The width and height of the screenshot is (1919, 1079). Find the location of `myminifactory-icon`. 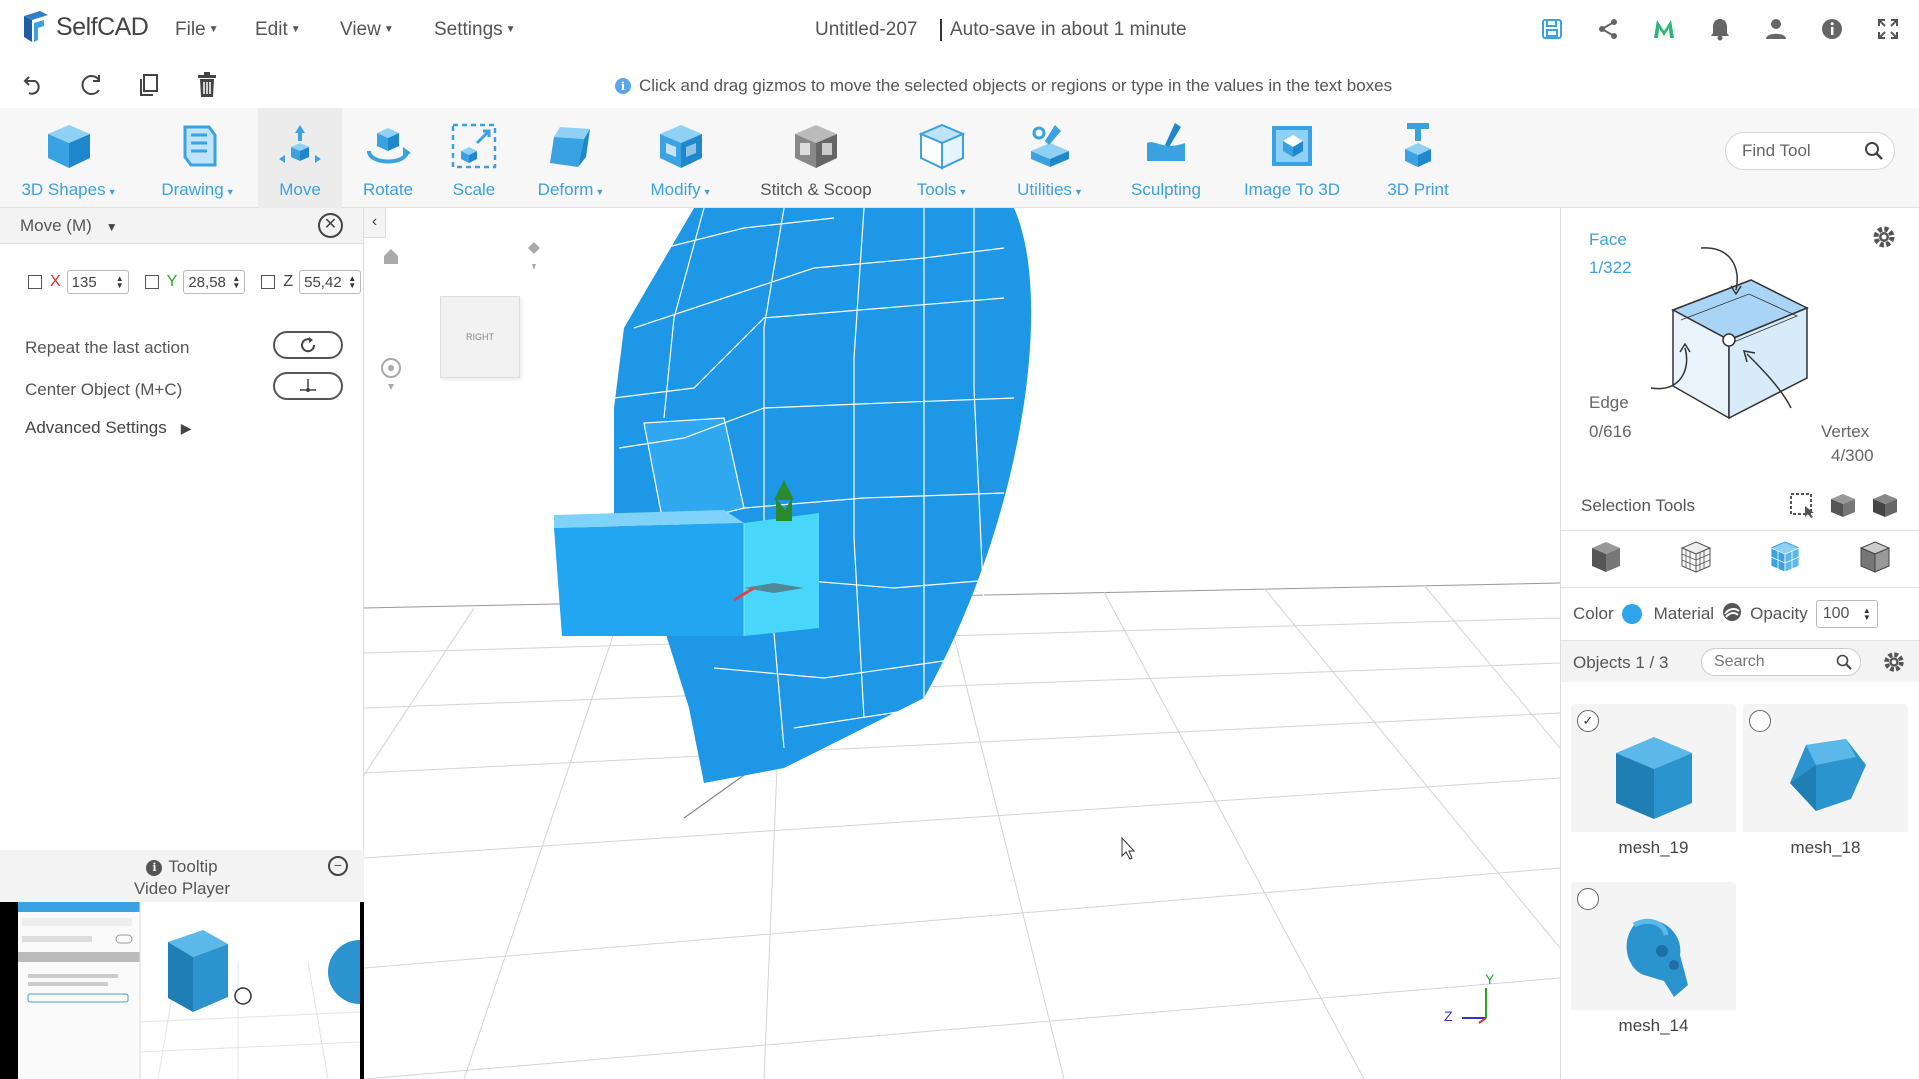

myminifactory-icon is located at coordinates (1664, 29).